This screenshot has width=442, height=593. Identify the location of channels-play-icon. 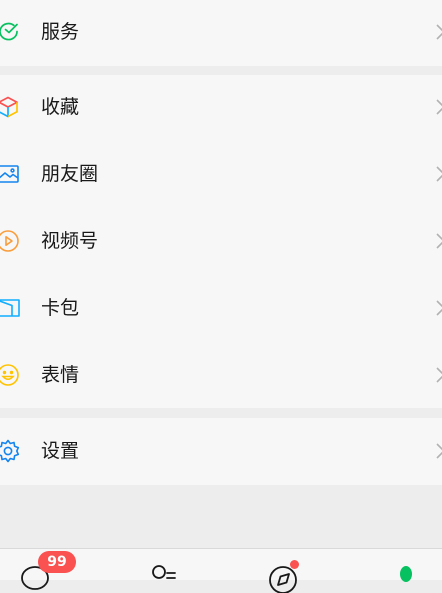
(10, 241).